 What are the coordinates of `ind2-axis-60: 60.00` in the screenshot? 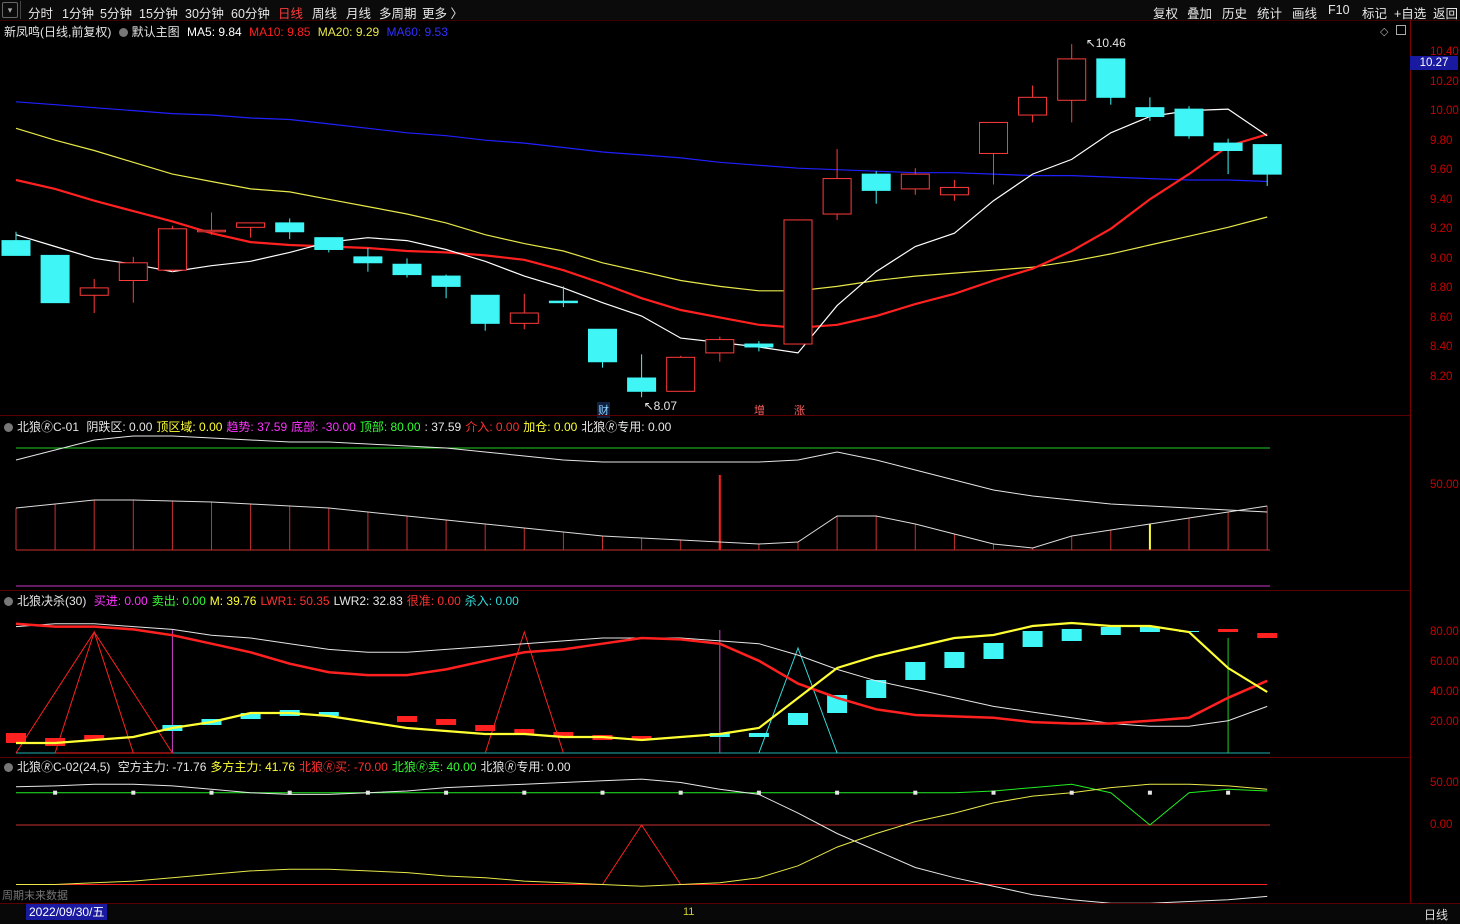 It's located at (1444, 662).